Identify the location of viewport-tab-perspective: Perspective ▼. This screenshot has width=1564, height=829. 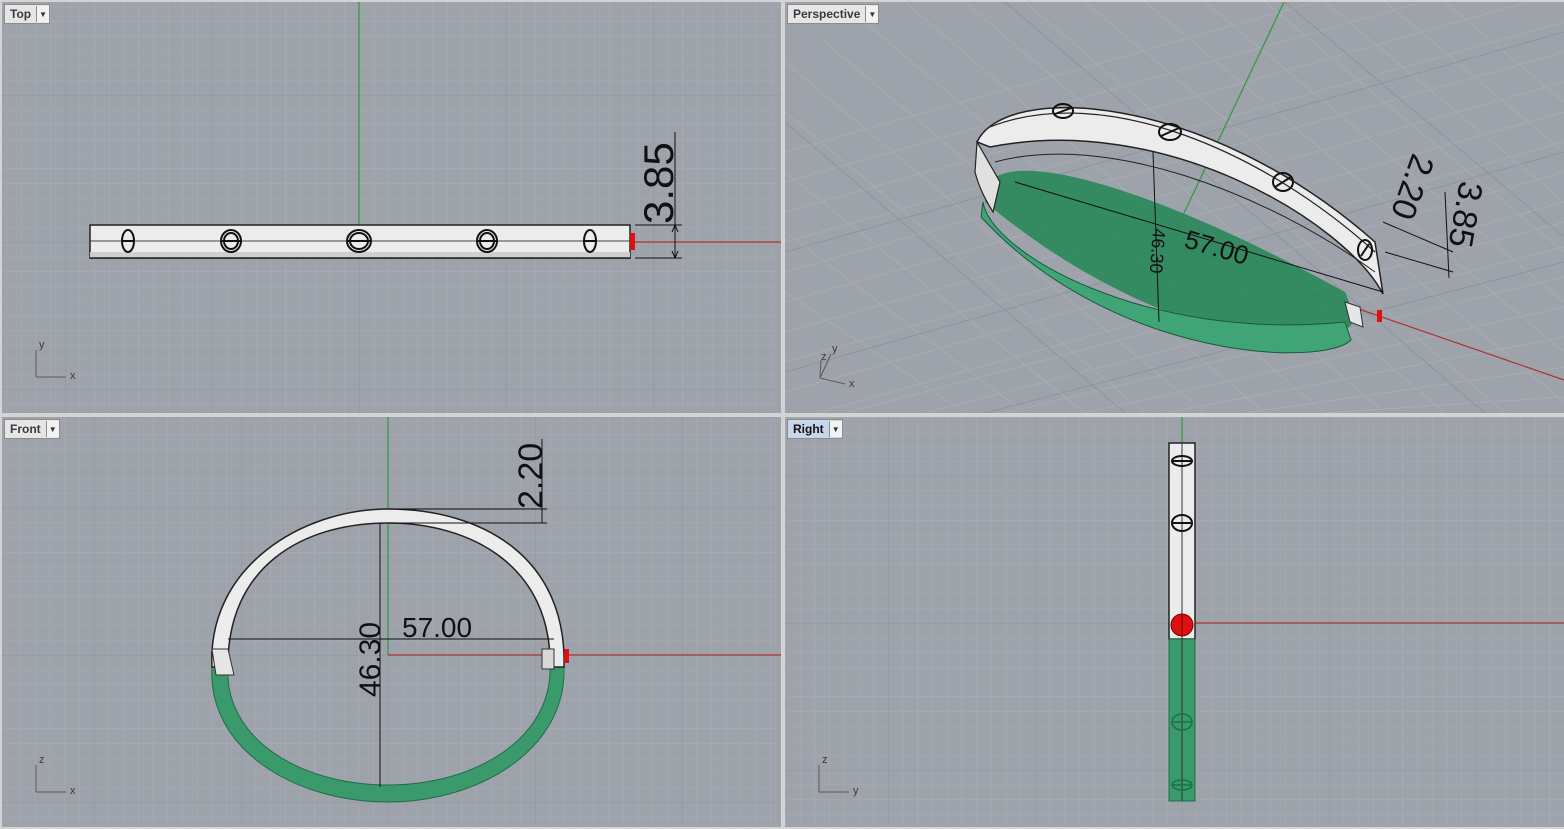
(833, 14).